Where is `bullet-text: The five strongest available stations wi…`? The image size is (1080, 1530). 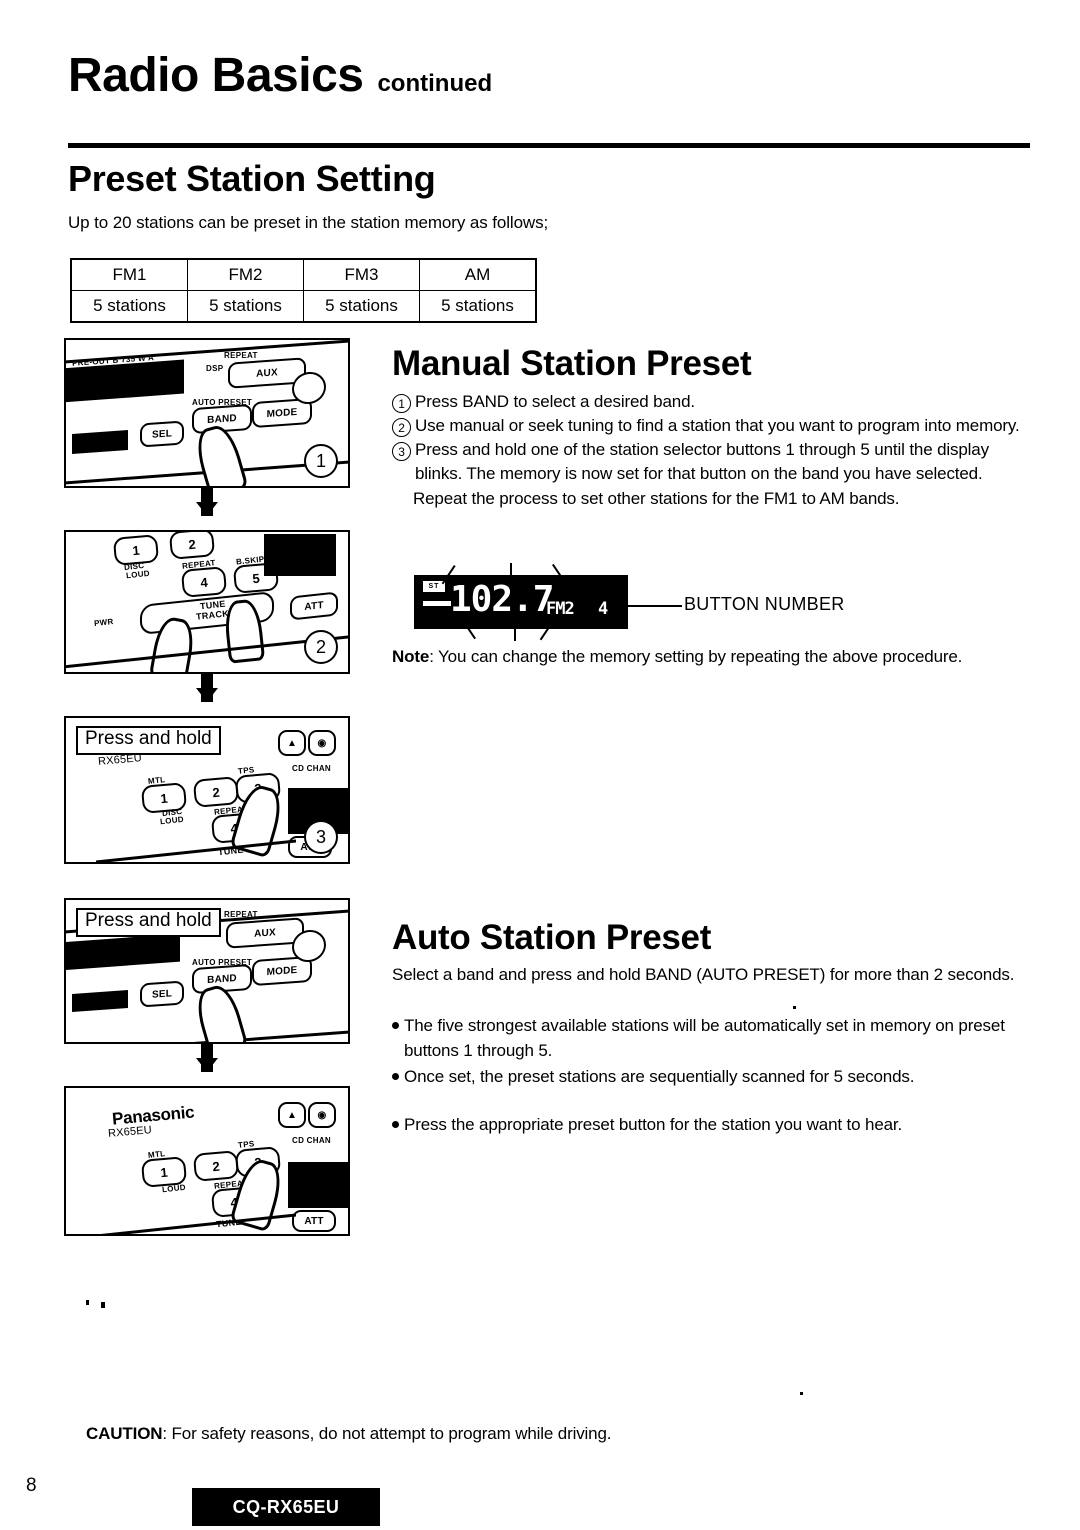 bullet-text: The five strongest available stations wi… is located at coordinates (704, 1038).